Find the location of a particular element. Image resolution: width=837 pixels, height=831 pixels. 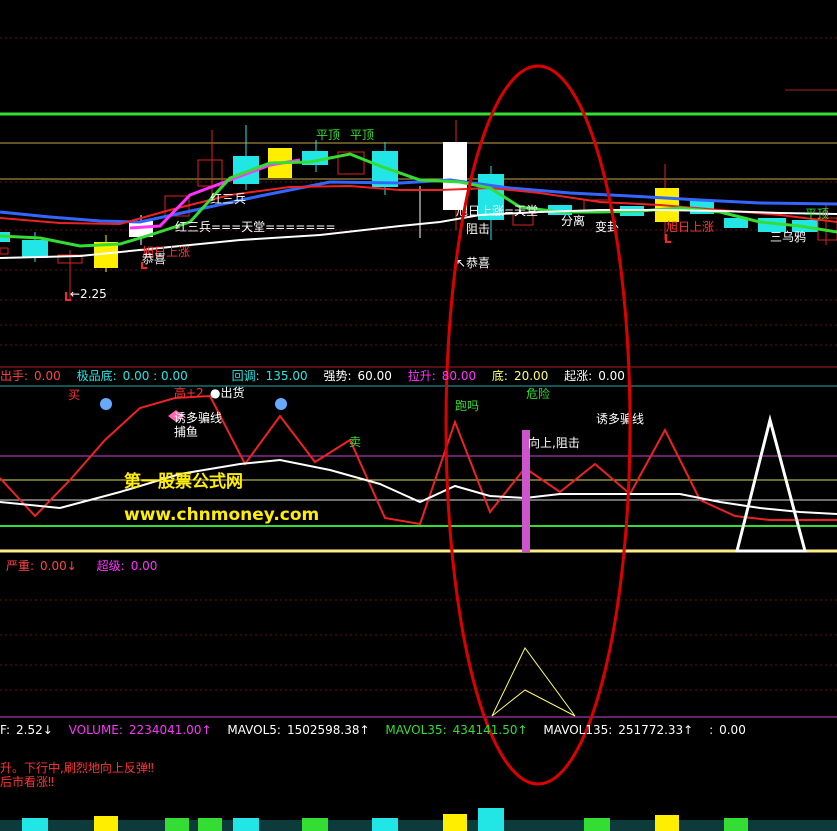

indicator2-panel is located at coordinates (418, 658).